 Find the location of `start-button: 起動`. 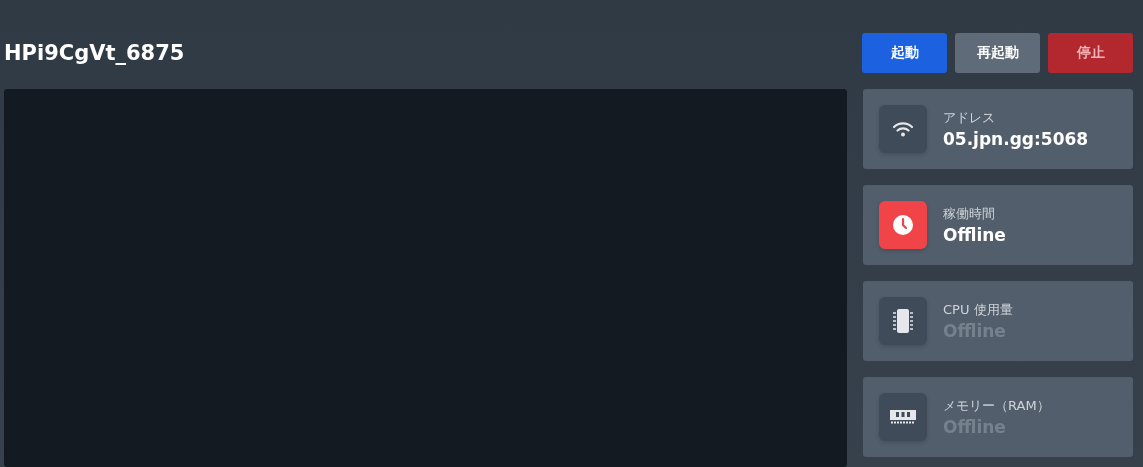

start-button: 起動 is located at coordinates (904, 53).